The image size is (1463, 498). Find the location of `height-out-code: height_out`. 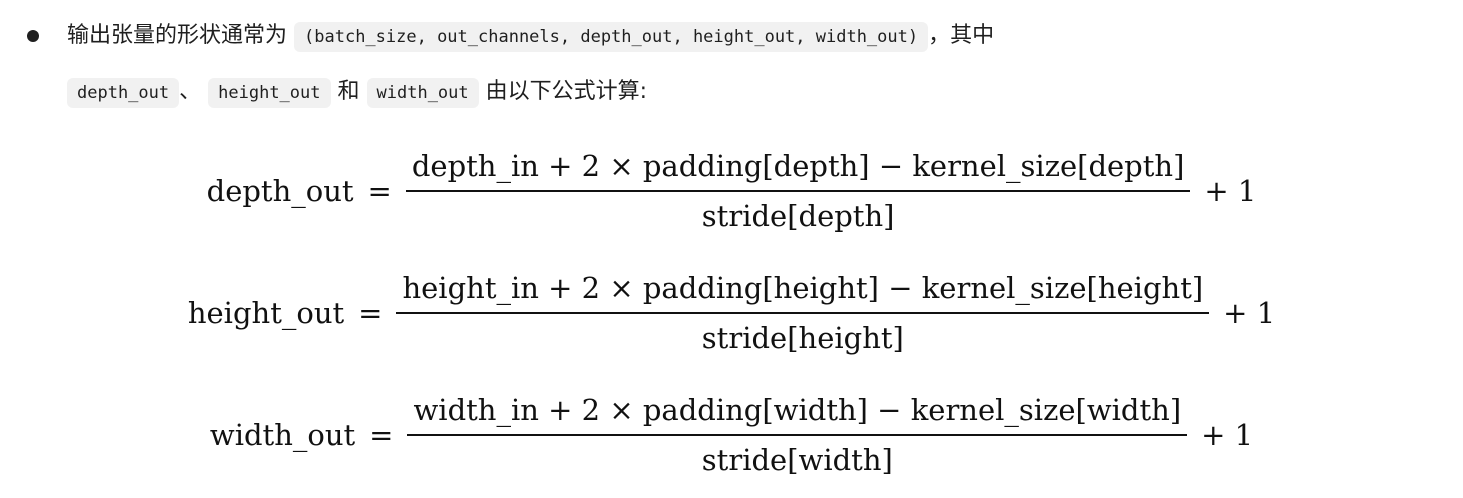

height-out-code: height_out is located at coordinates (269, 93).